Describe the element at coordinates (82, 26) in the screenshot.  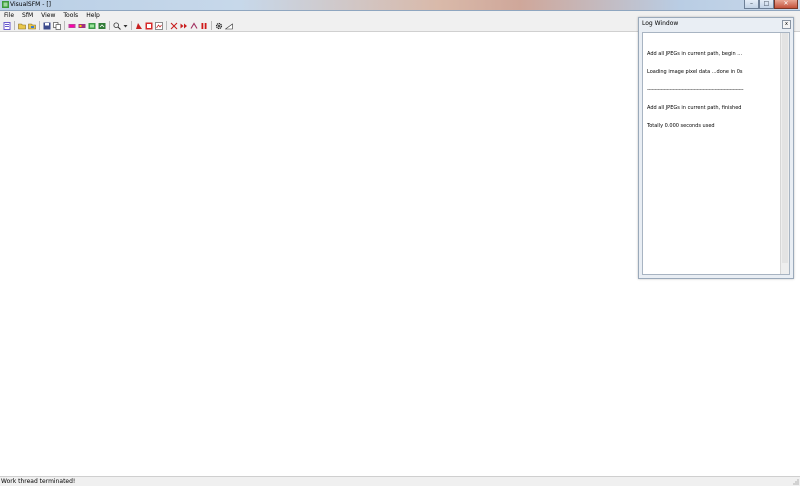
I see `pair-icon` at that location.